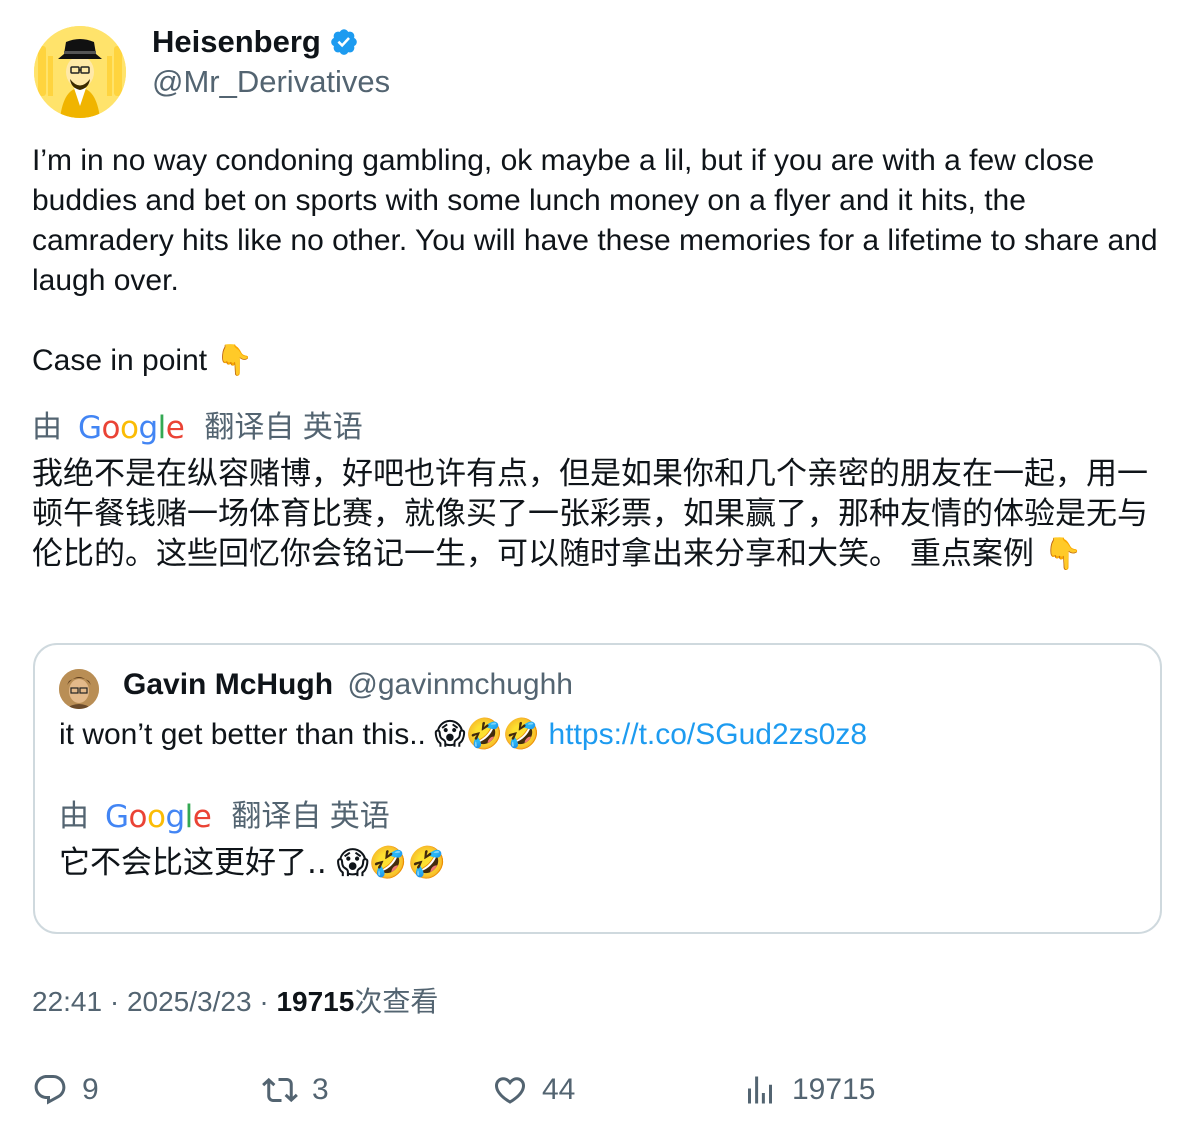 This screenshot has height=1136, width=1196. Describe the element at coordinates (189, 1001) in the screenshot. I see `tweet-date: 2025/3/23` at that location.